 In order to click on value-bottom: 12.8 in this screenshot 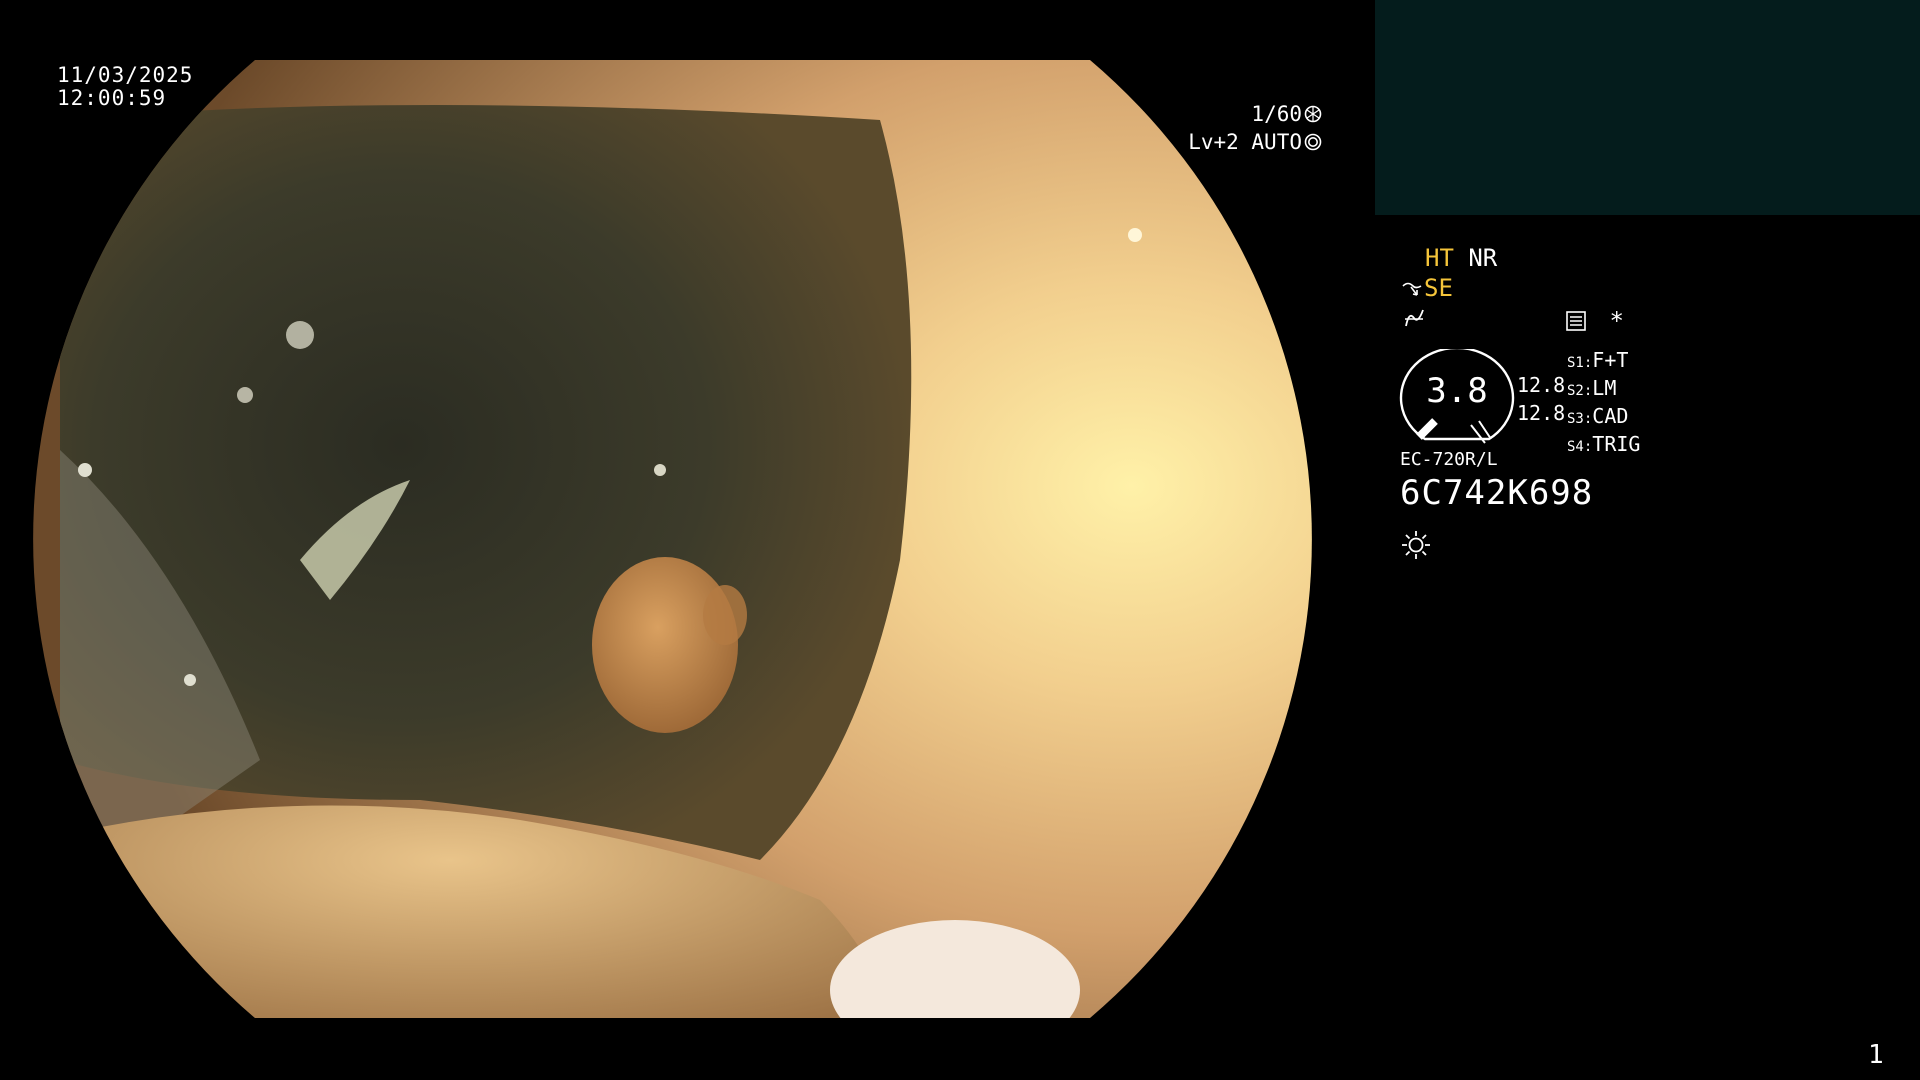, I will do `click(1541, 413)`.